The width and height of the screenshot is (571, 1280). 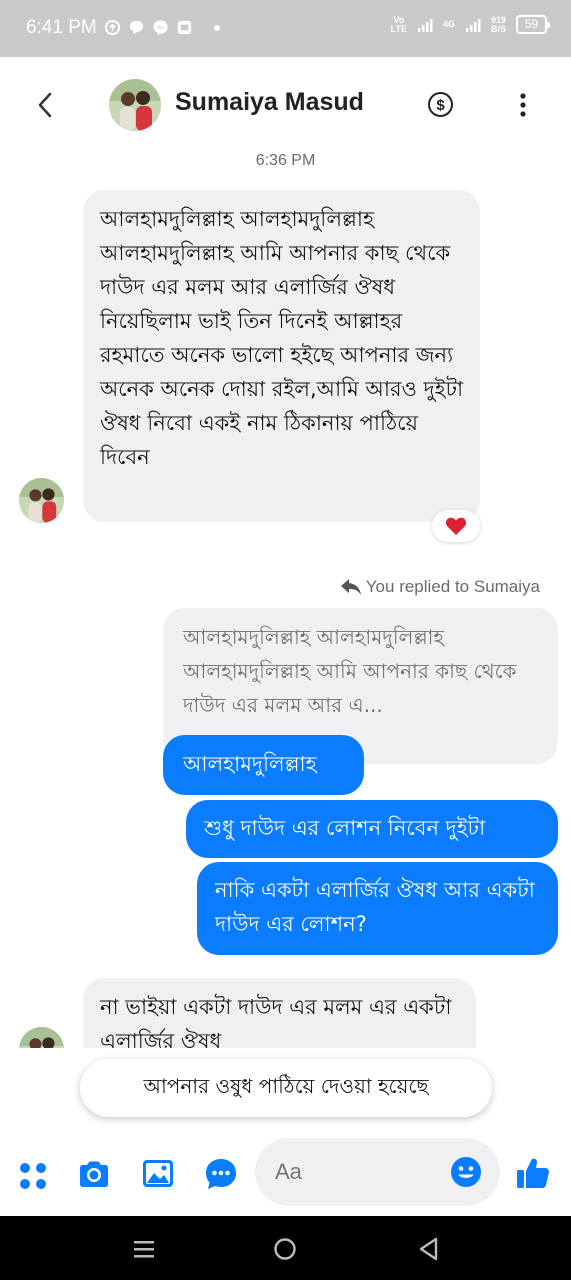 I want to click on app-icon, so click(x=184, y=27).